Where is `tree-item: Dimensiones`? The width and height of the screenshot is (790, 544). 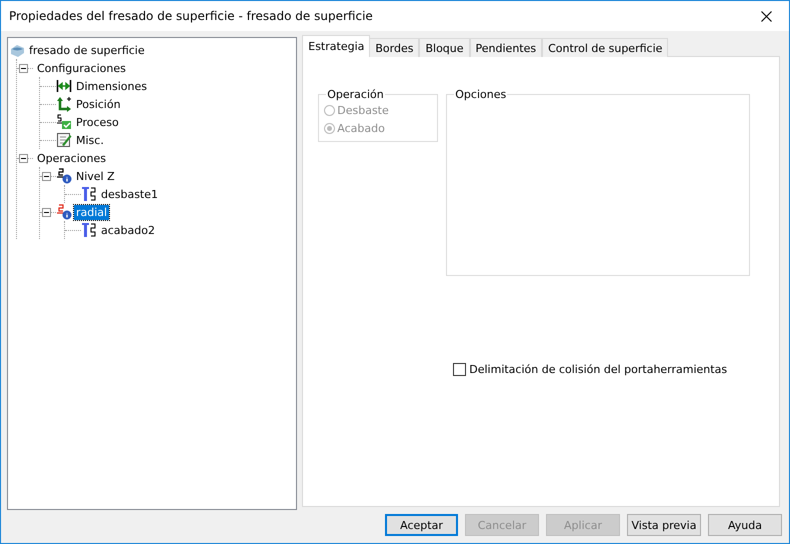
tree-item: Dimensiones is located at coordinates (111, 86).